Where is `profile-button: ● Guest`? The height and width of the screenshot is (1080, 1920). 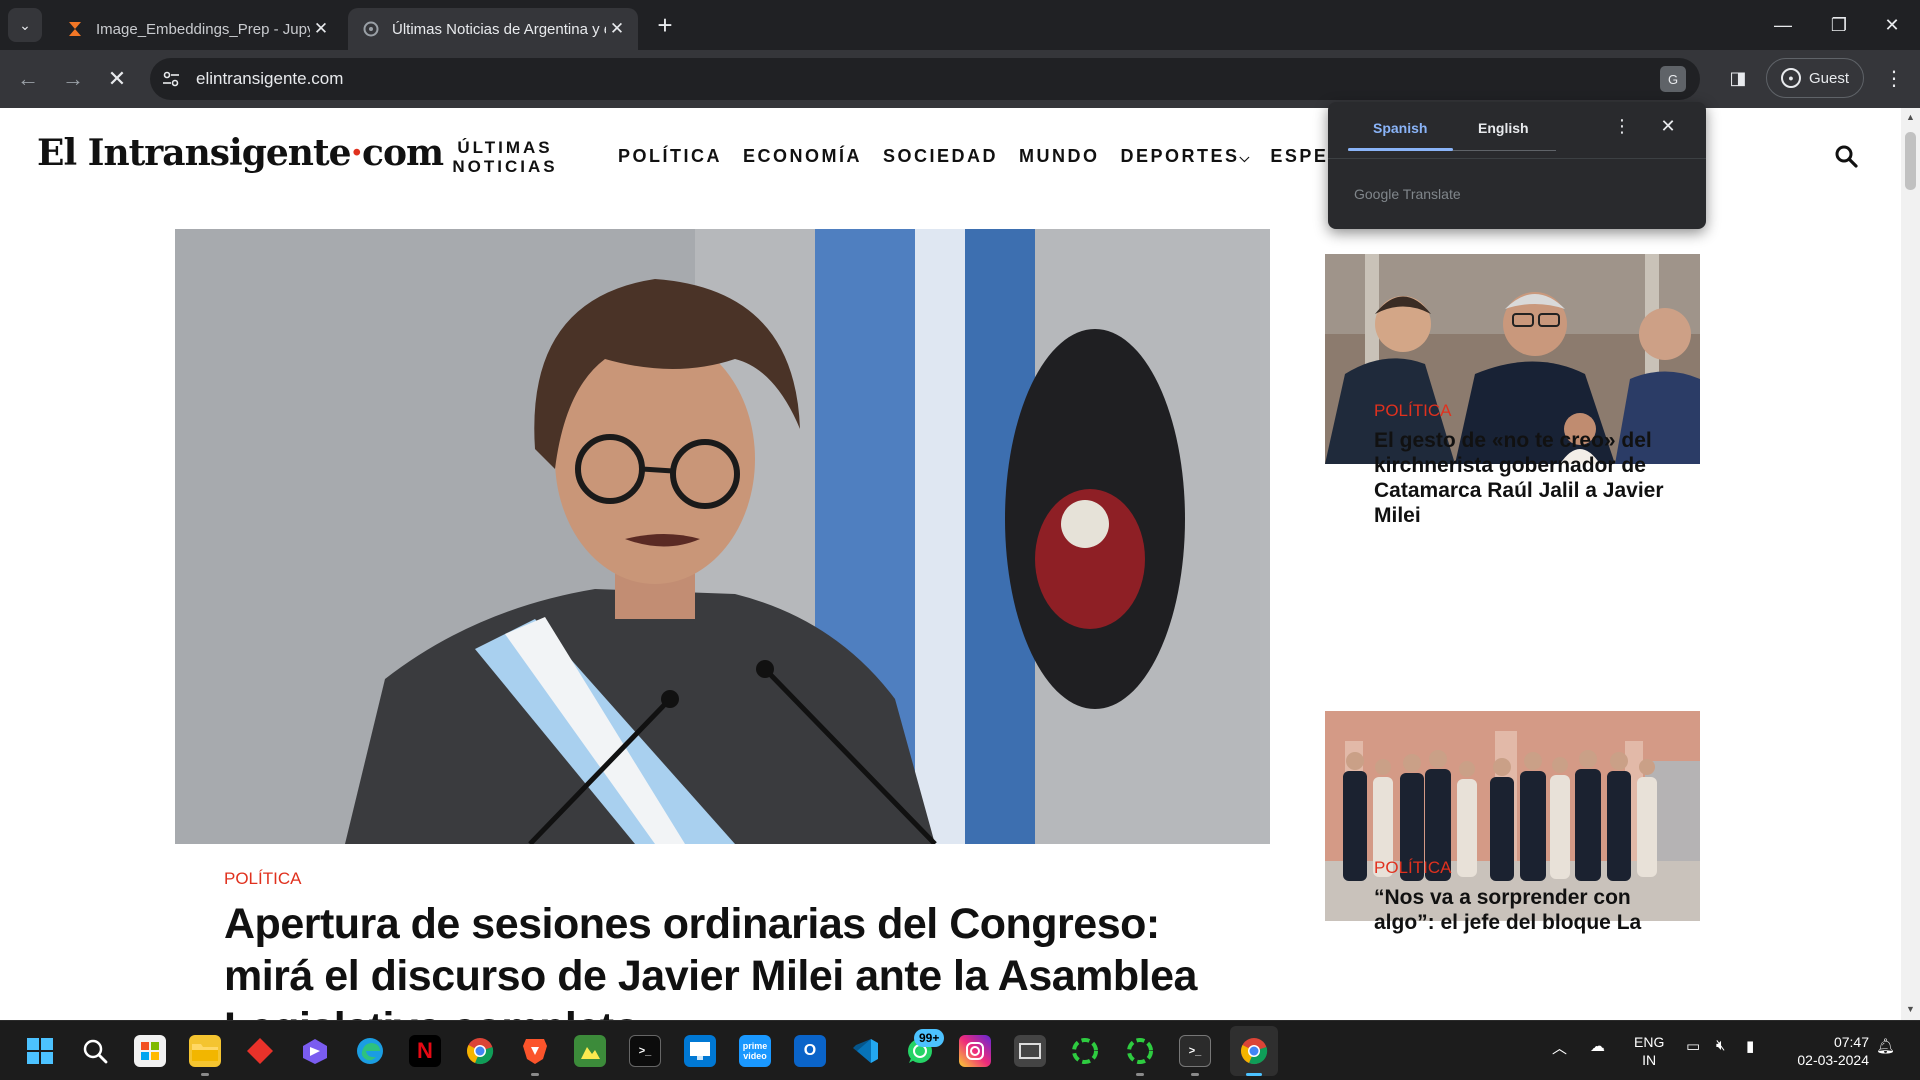 profile-button: ● Guest is located at coordinates (1815, 78).